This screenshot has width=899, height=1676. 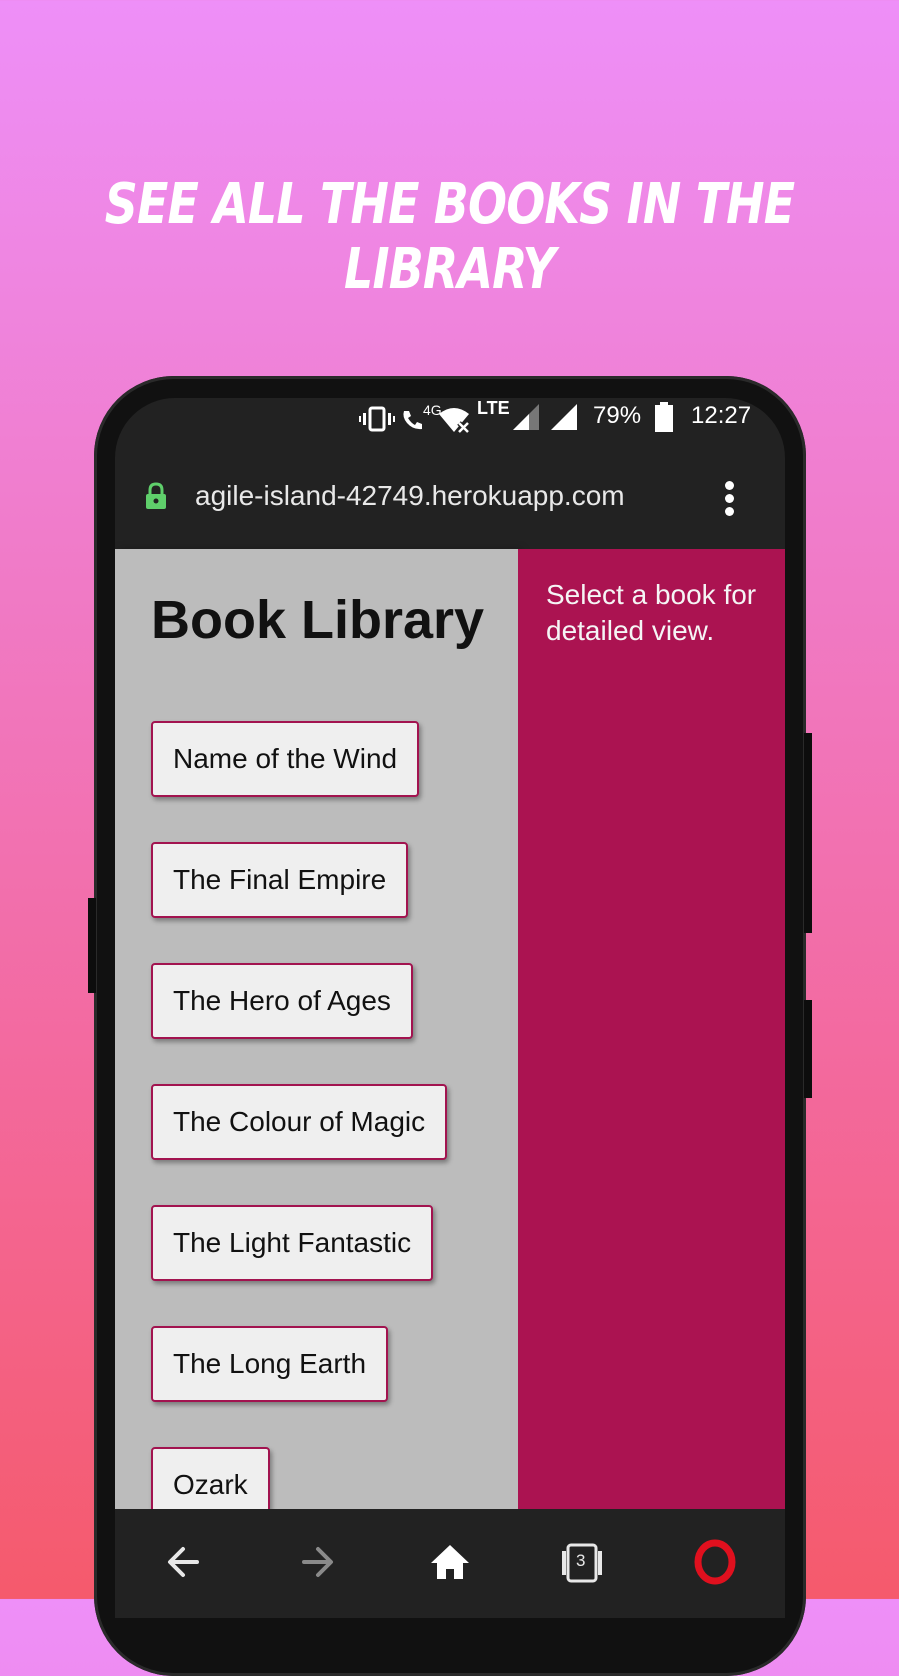 What do you see at coordinates (317, 1562) in the screenshot?
I see `arrow-right-icon` at bounding box center [317, 1562].